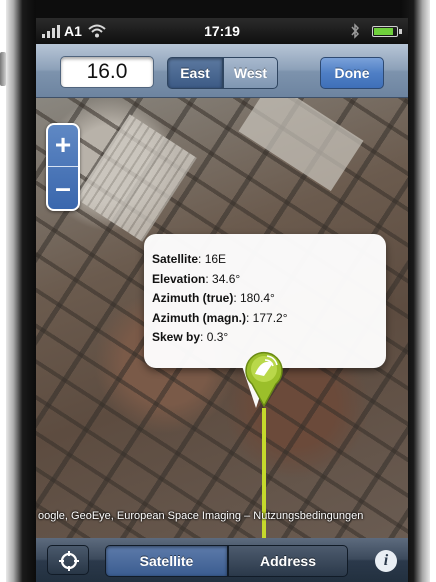  What do you see at coordinates (107, 72) in the screenshot?
I see `satellite-position-field: 16.0` at bounding box center [107, 72].